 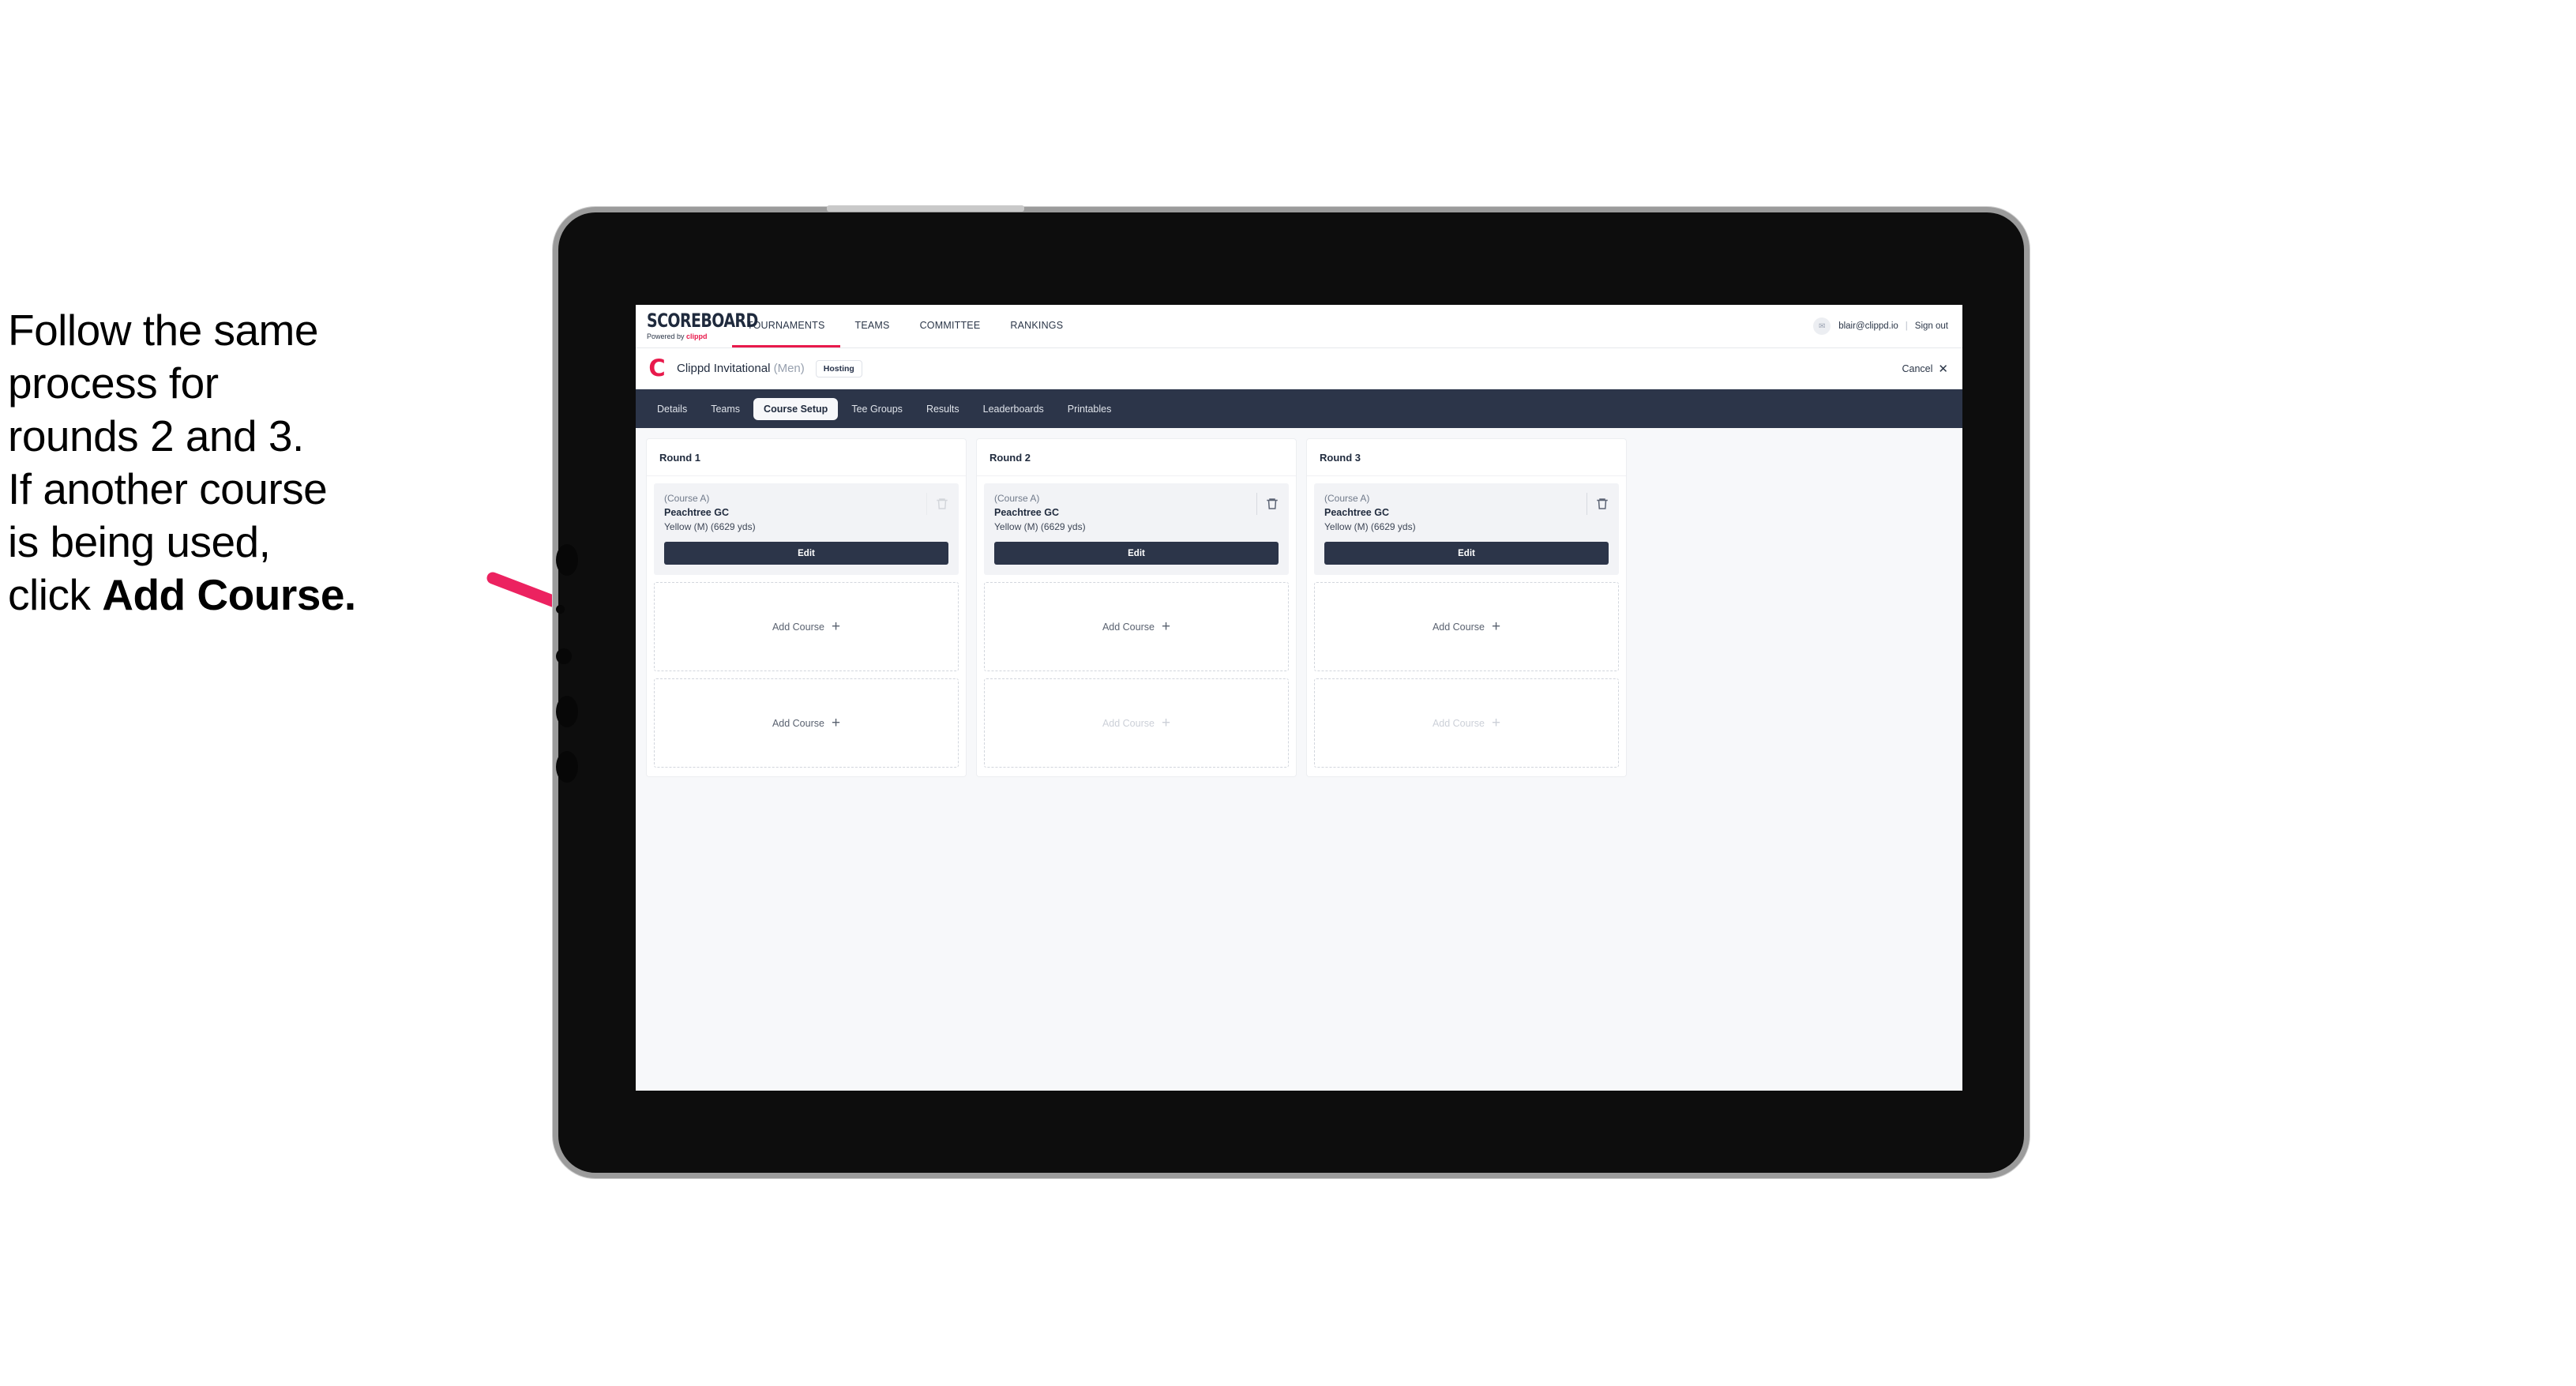 I want to click on tablet-volume-down-button, so click(x=567, y=767).